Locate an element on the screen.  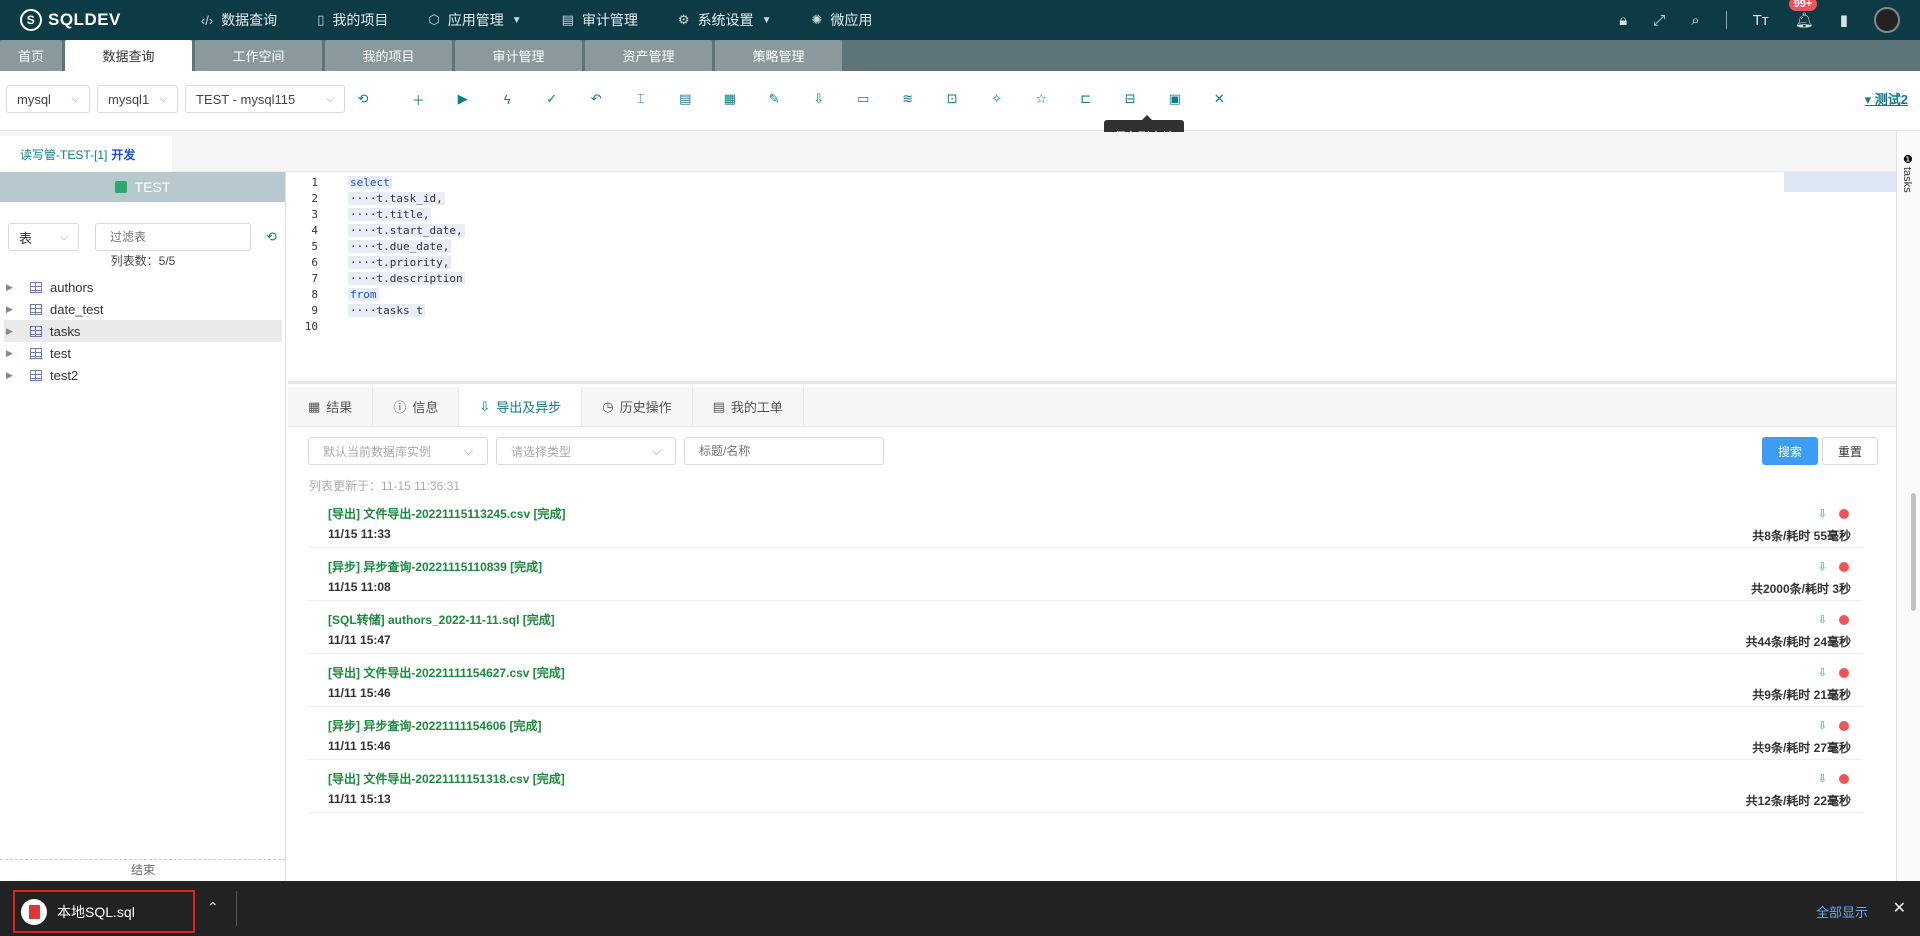
tab-data-query: 数据查询 is located at coordinates (128, 55).